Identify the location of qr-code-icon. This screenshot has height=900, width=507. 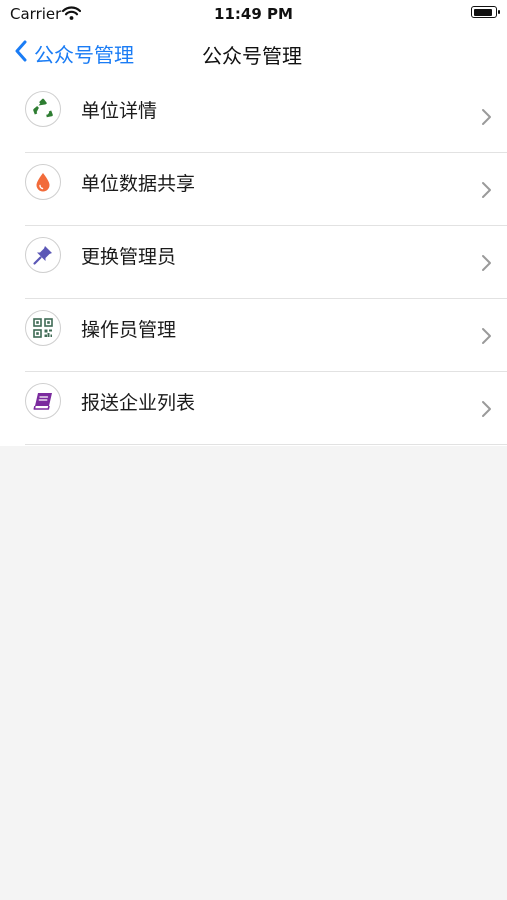
(43, 328).